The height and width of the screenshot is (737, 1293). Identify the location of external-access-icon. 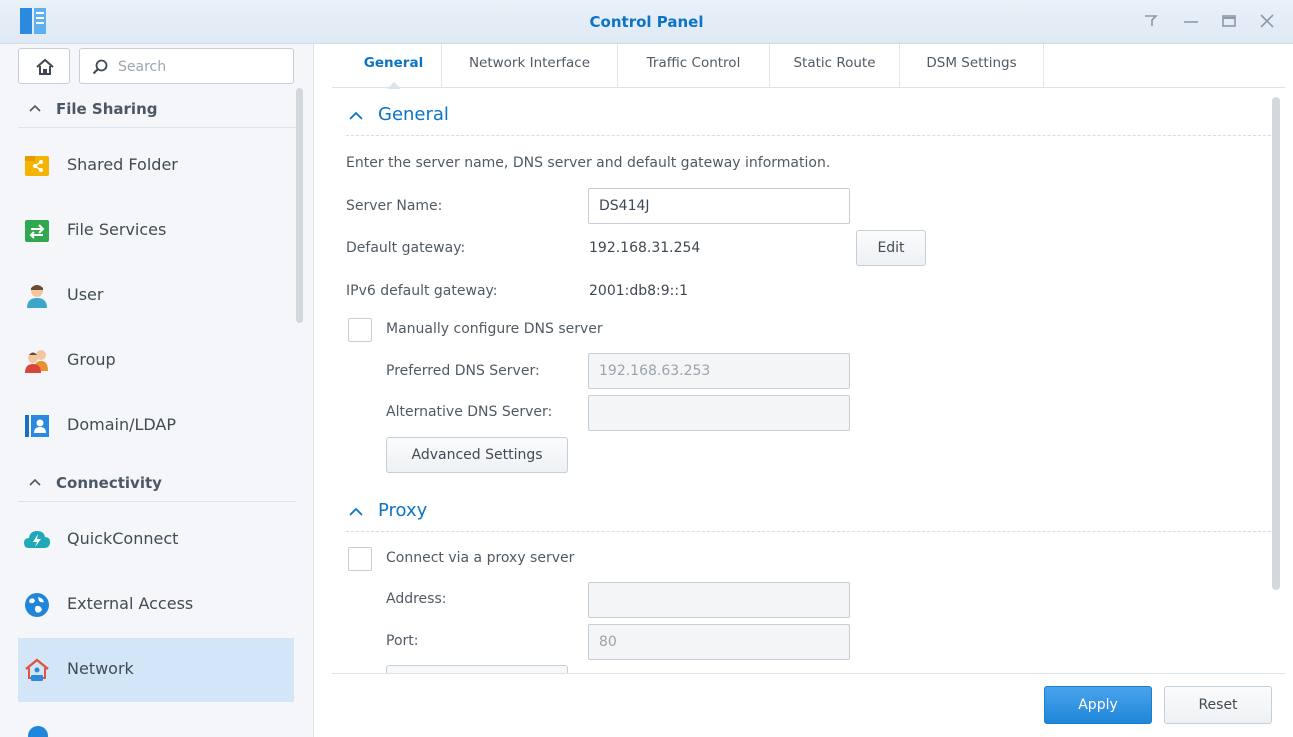
(37, 605).